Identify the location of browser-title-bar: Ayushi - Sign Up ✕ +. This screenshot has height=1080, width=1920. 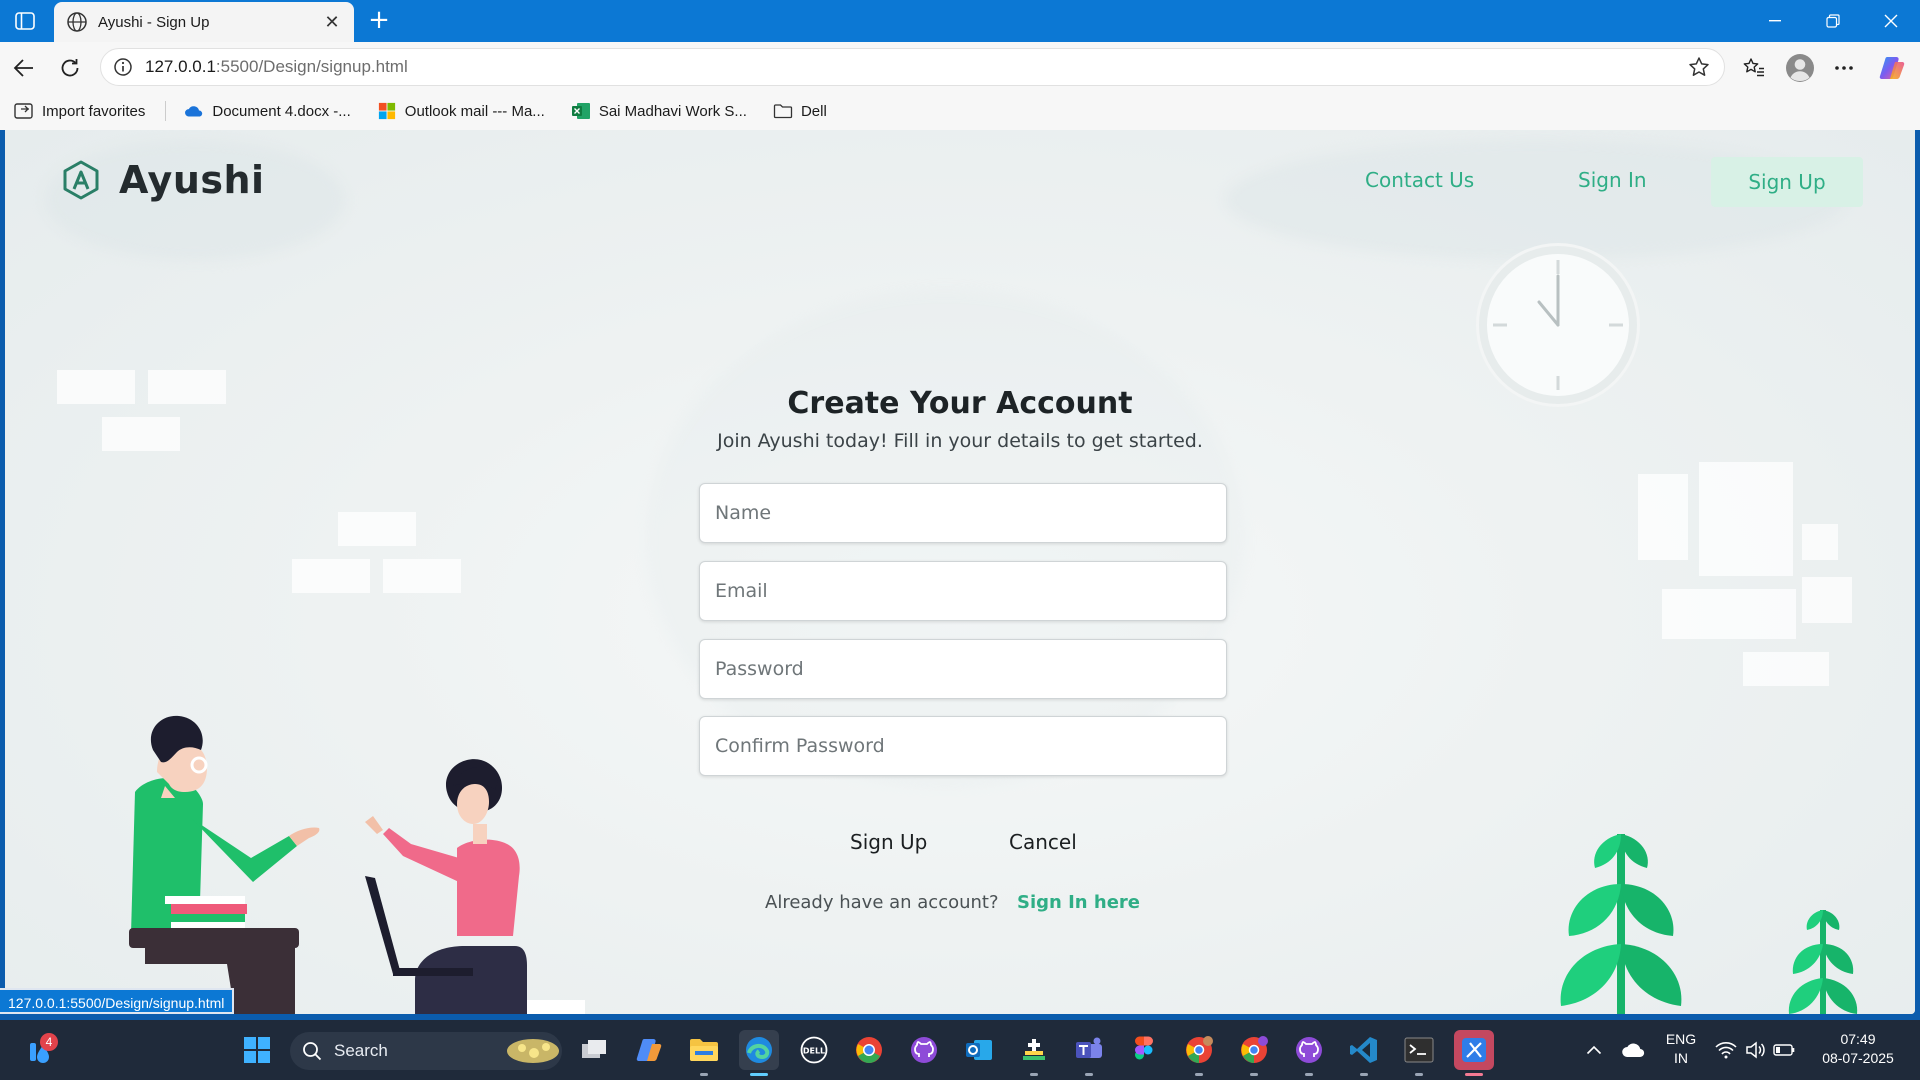
(960, 21).